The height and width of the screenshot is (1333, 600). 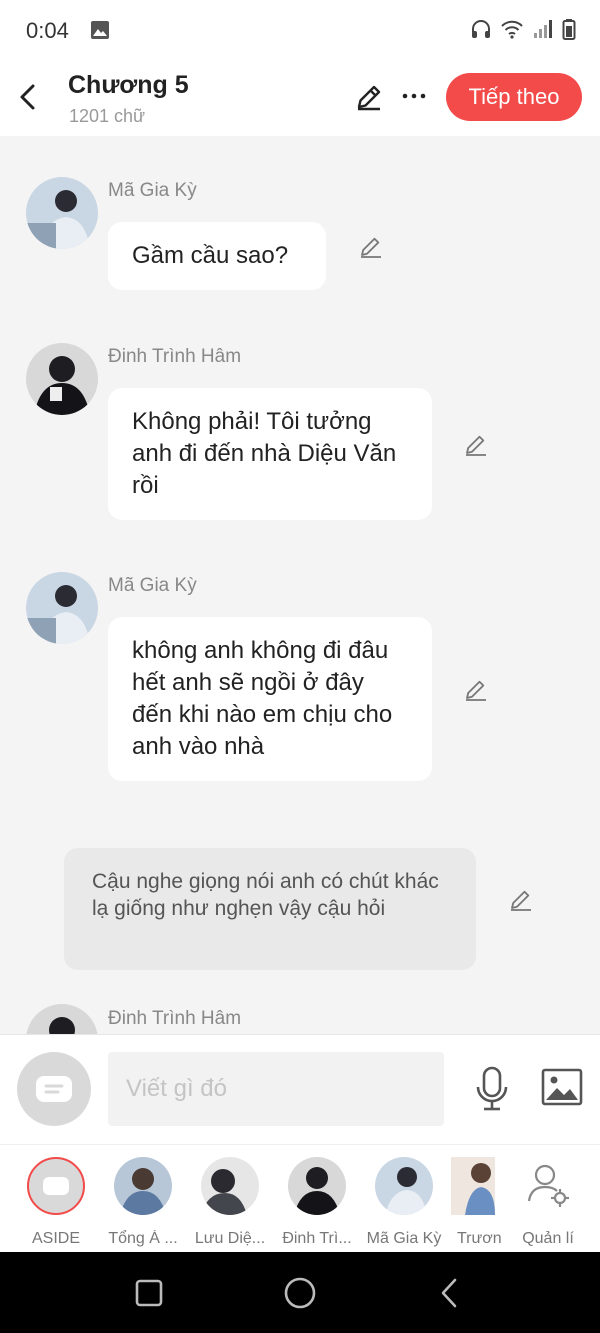 What do you see at coordinates (300, 98) in the screenshot?
I see `chapter-header: Chương 5 1201 chữ Tiếp theo` at bounding box center [300, 98].